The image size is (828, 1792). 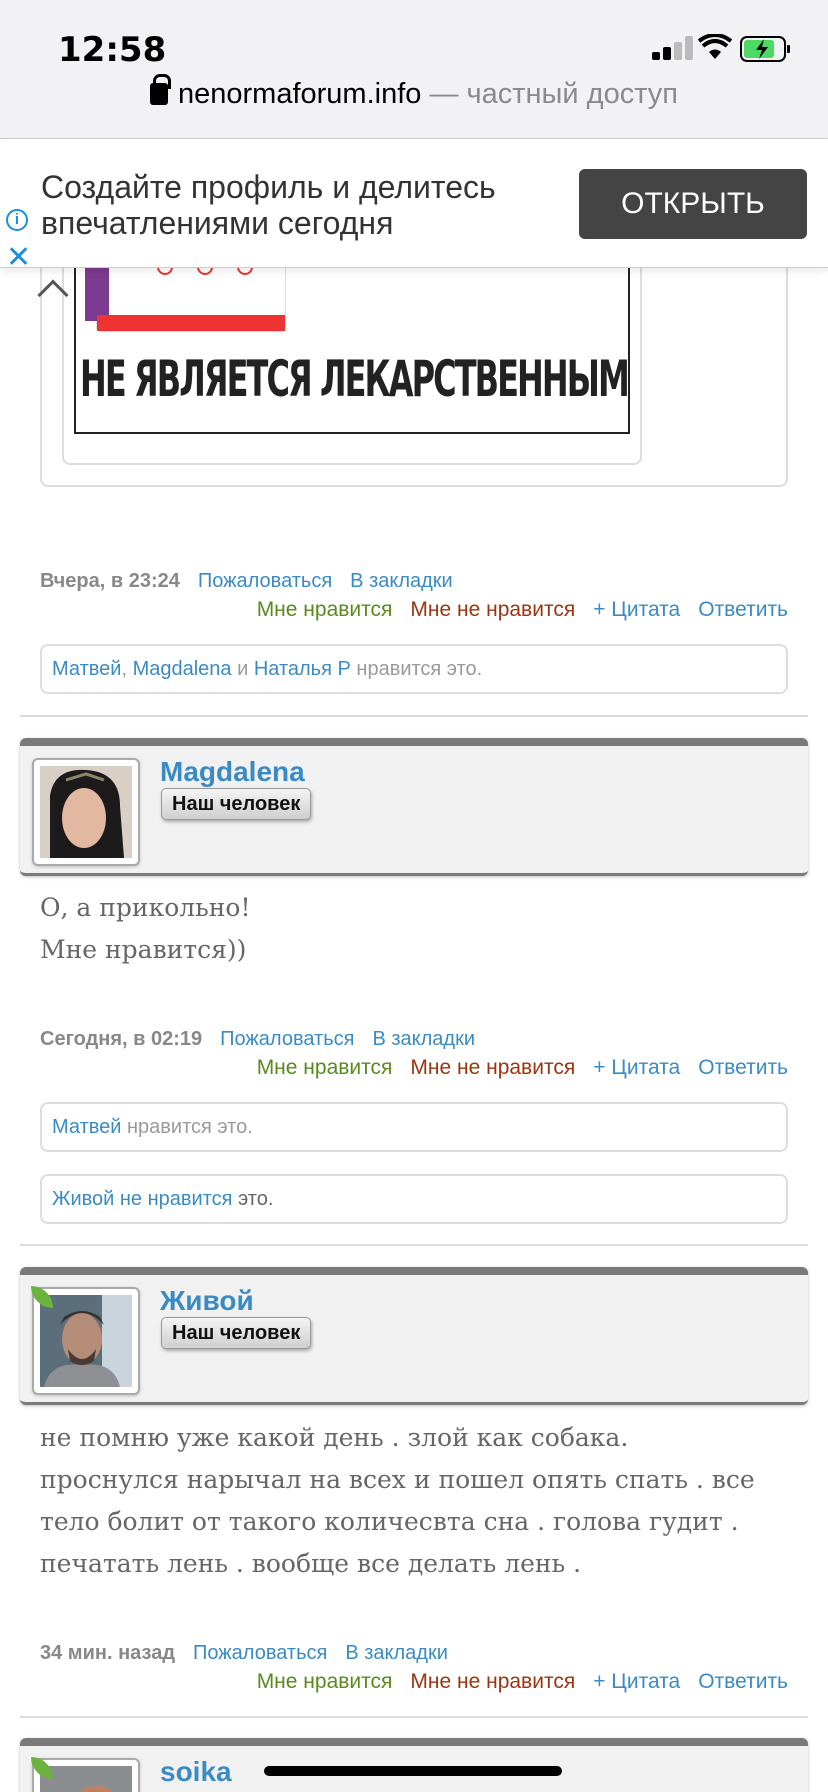 I want to click on lock-icon, so click(x=160, y=89).